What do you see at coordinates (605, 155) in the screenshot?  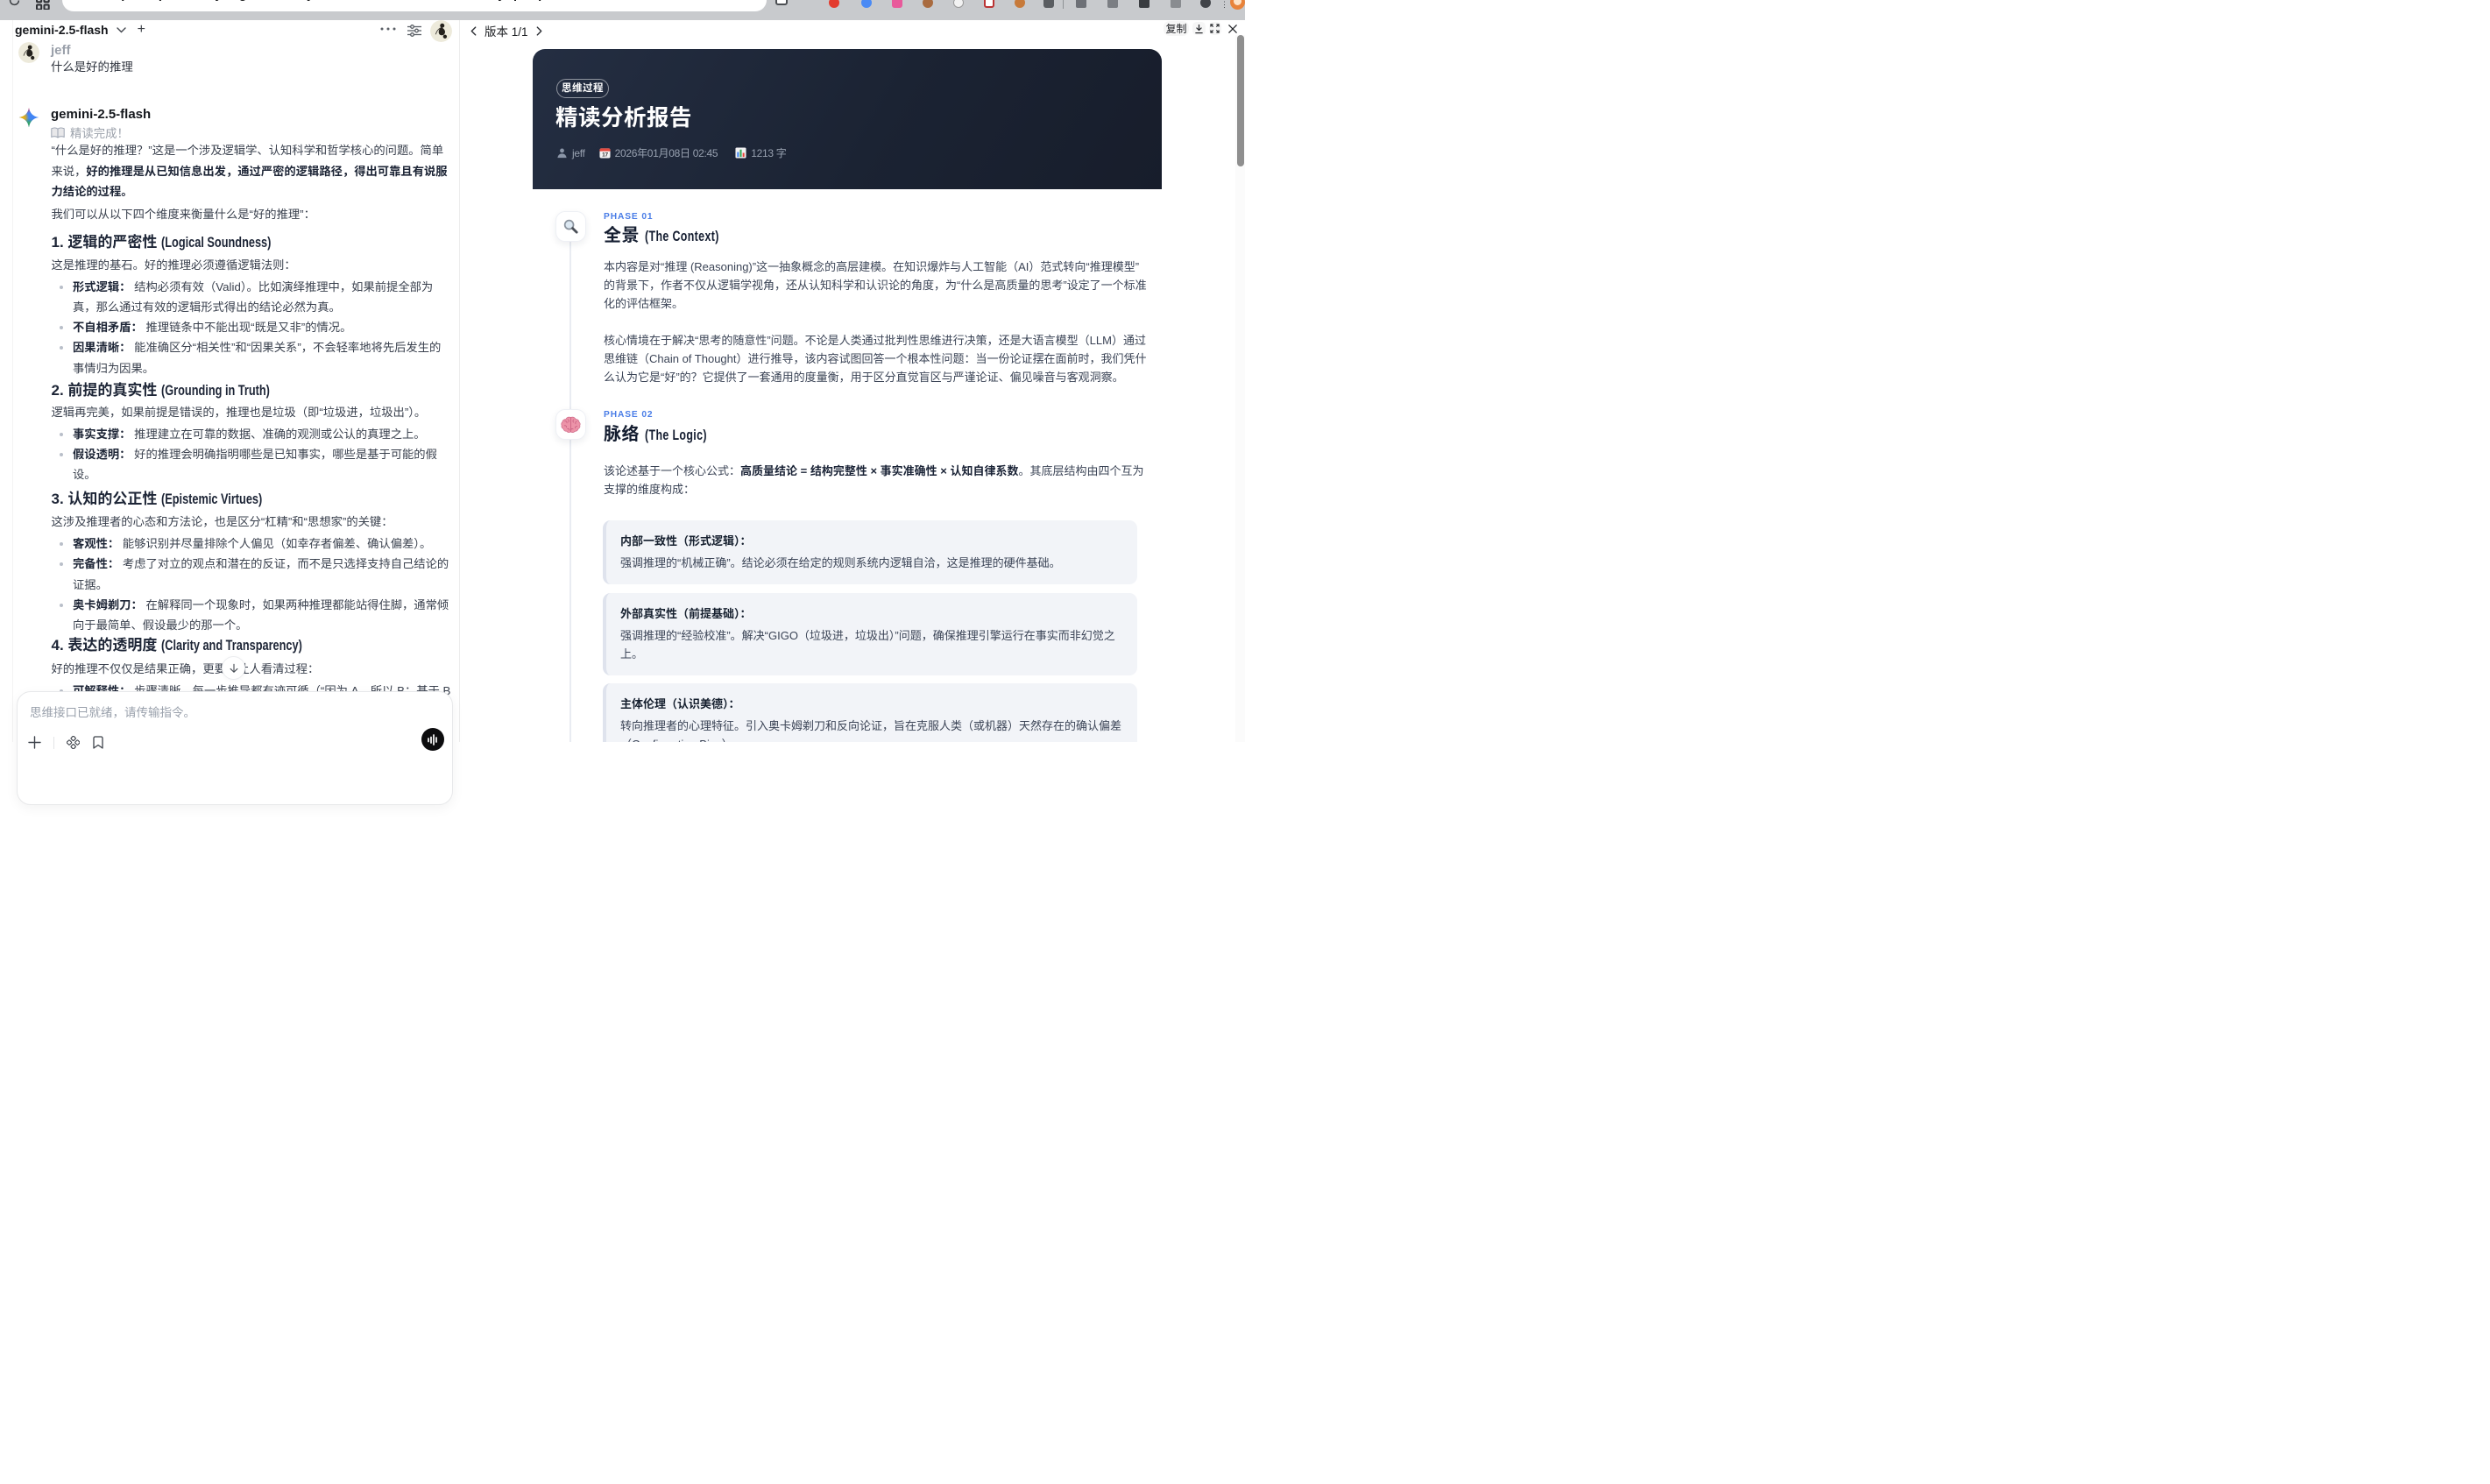 I see `svg-text: 17` at bounding box center [605, 155].